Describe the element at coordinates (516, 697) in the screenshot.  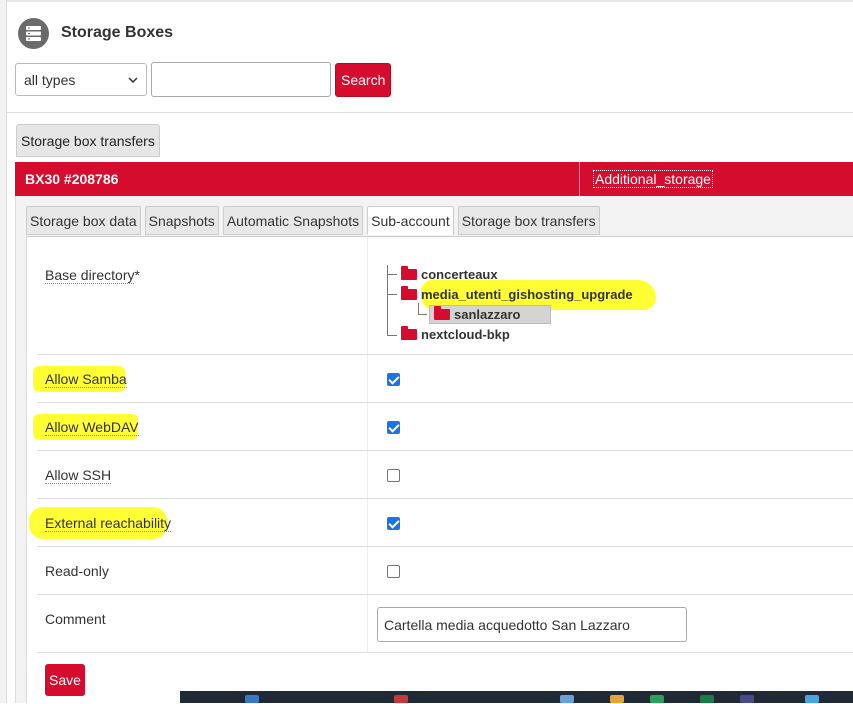
I see `taskbar` at that location.